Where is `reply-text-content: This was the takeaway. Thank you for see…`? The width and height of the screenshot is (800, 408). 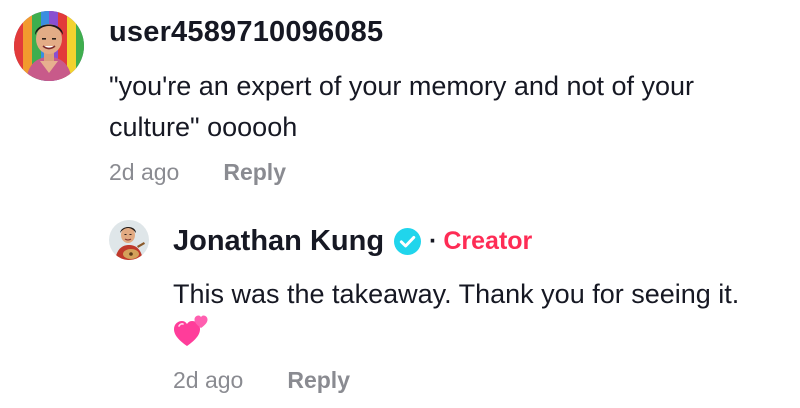 reply-text-content: This was the takeaway. Thank you for see… is located at coordinates (456, 294).